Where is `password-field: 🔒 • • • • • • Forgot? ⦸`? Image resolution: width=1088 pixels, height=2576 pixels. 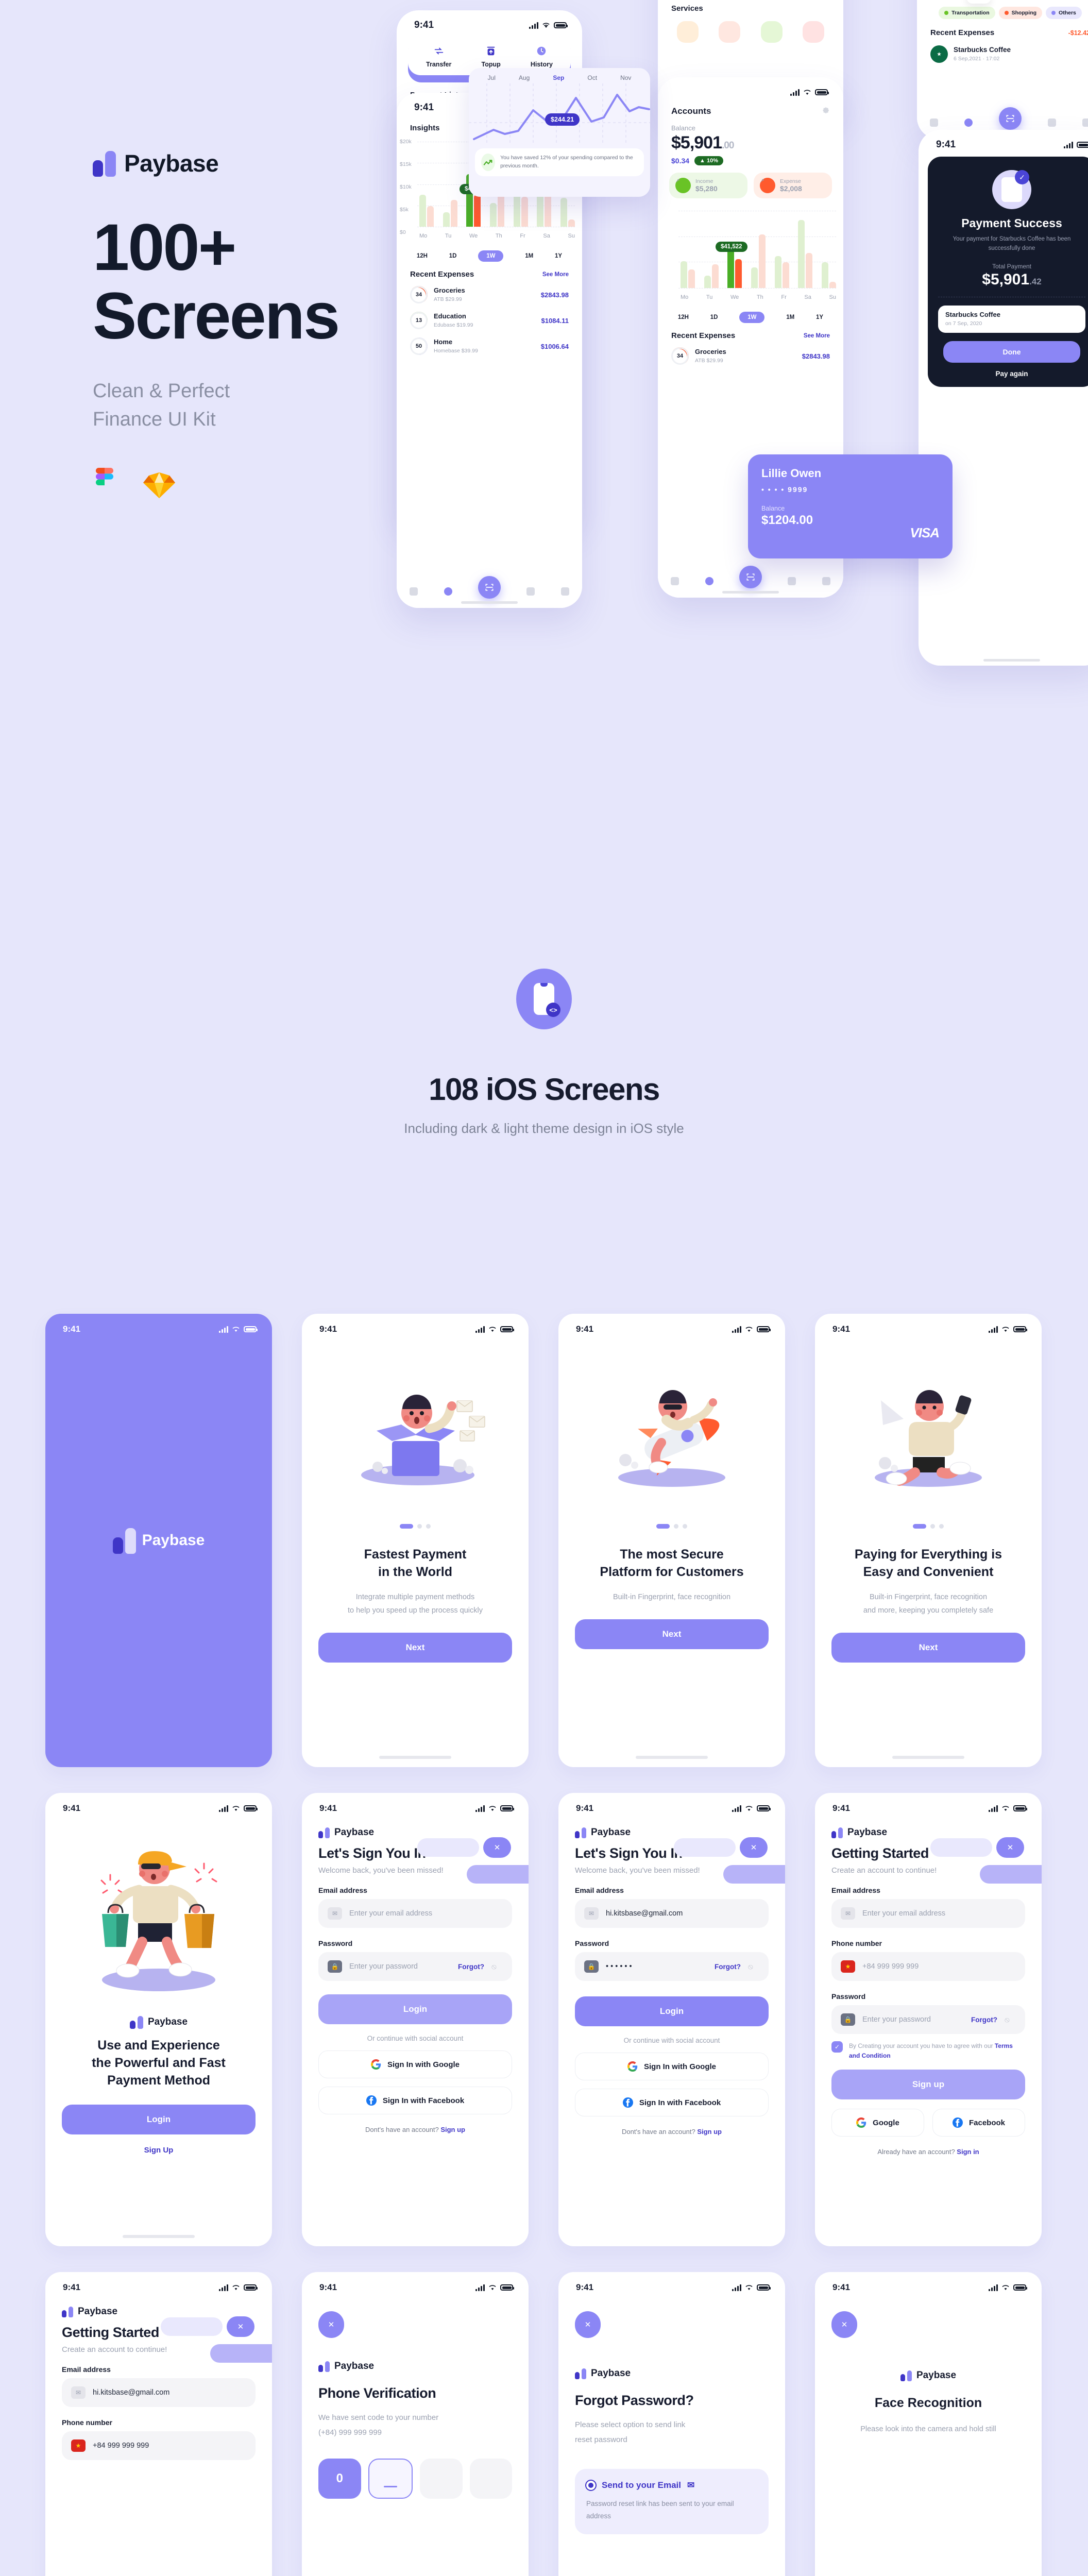
password-field: 🔒 • • • • • • Forgot? ⦸ is located at coordinates (672, 1966).